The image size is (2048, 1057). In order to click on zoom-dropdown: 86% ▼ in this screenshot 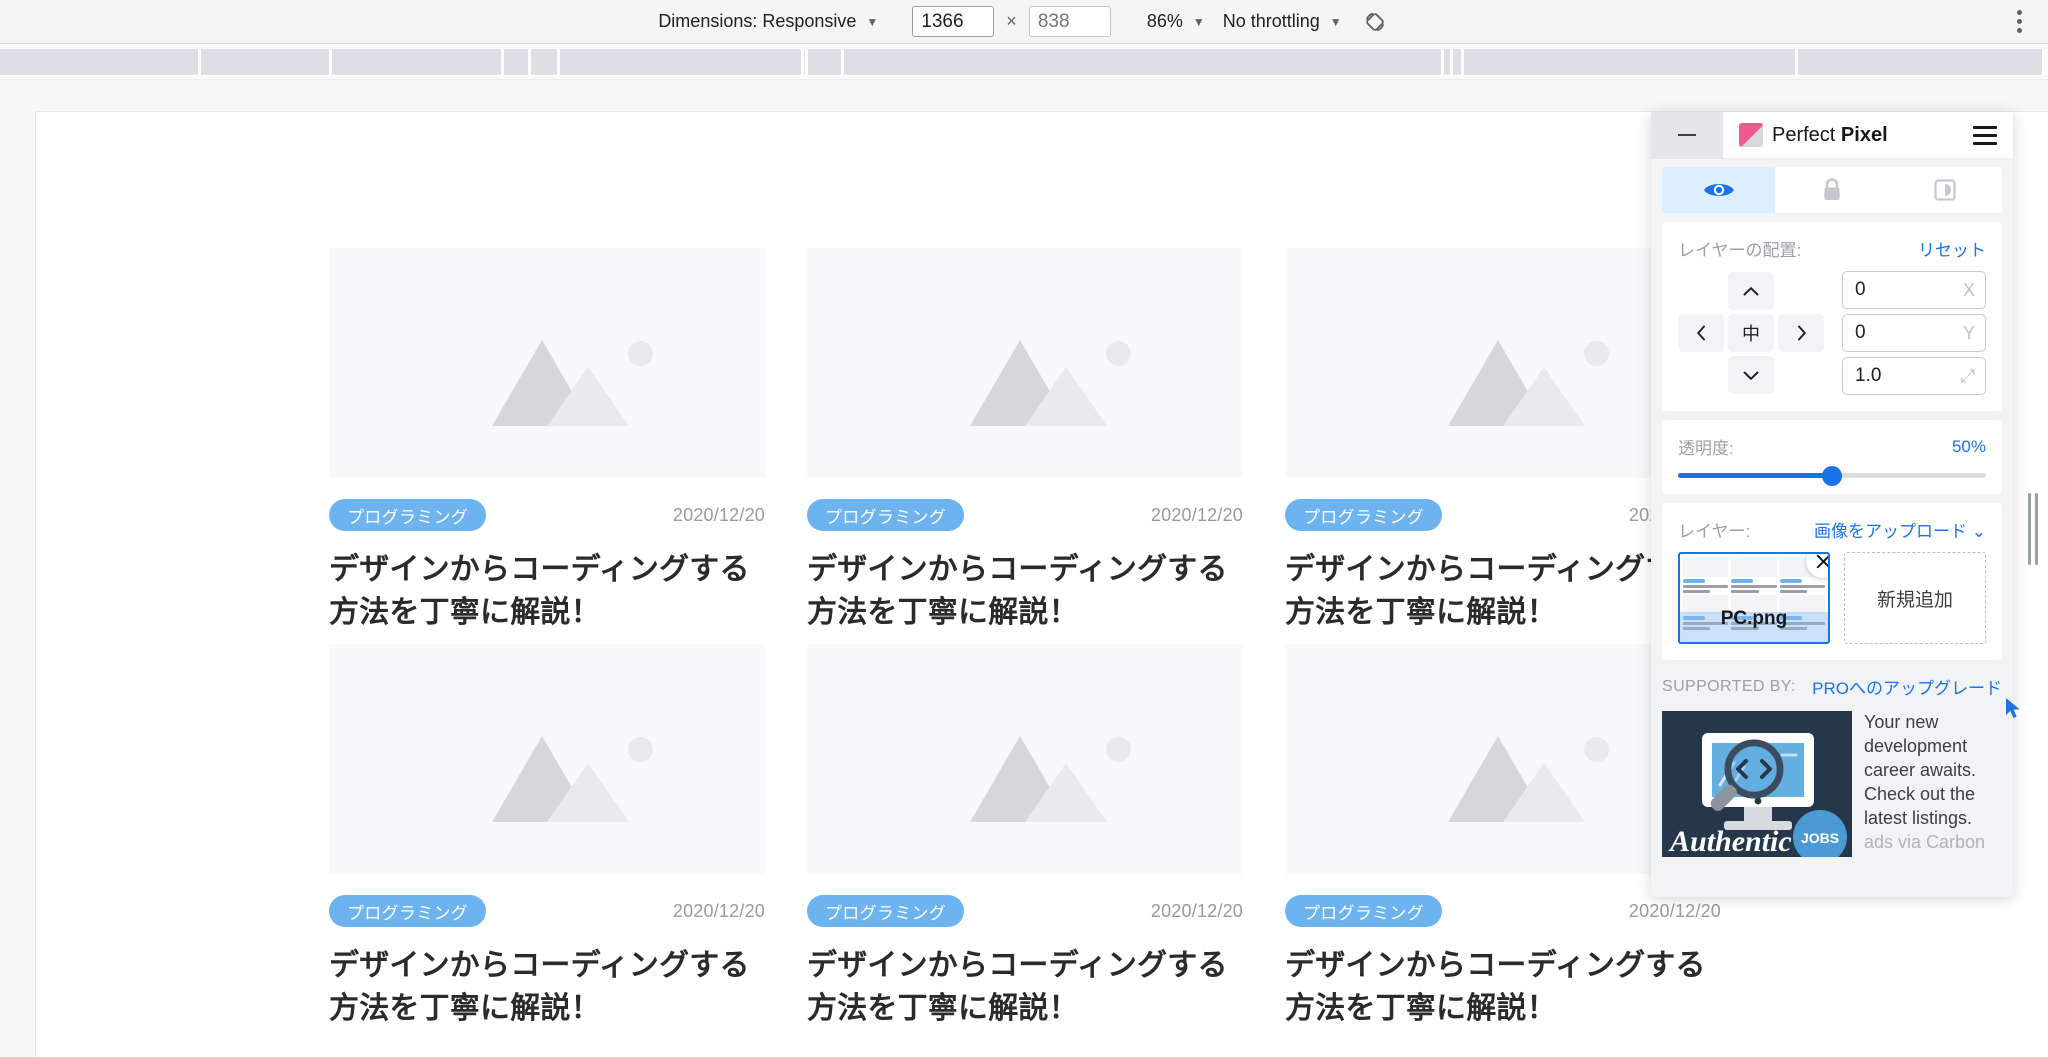, I will do `click(1175, 22)`.